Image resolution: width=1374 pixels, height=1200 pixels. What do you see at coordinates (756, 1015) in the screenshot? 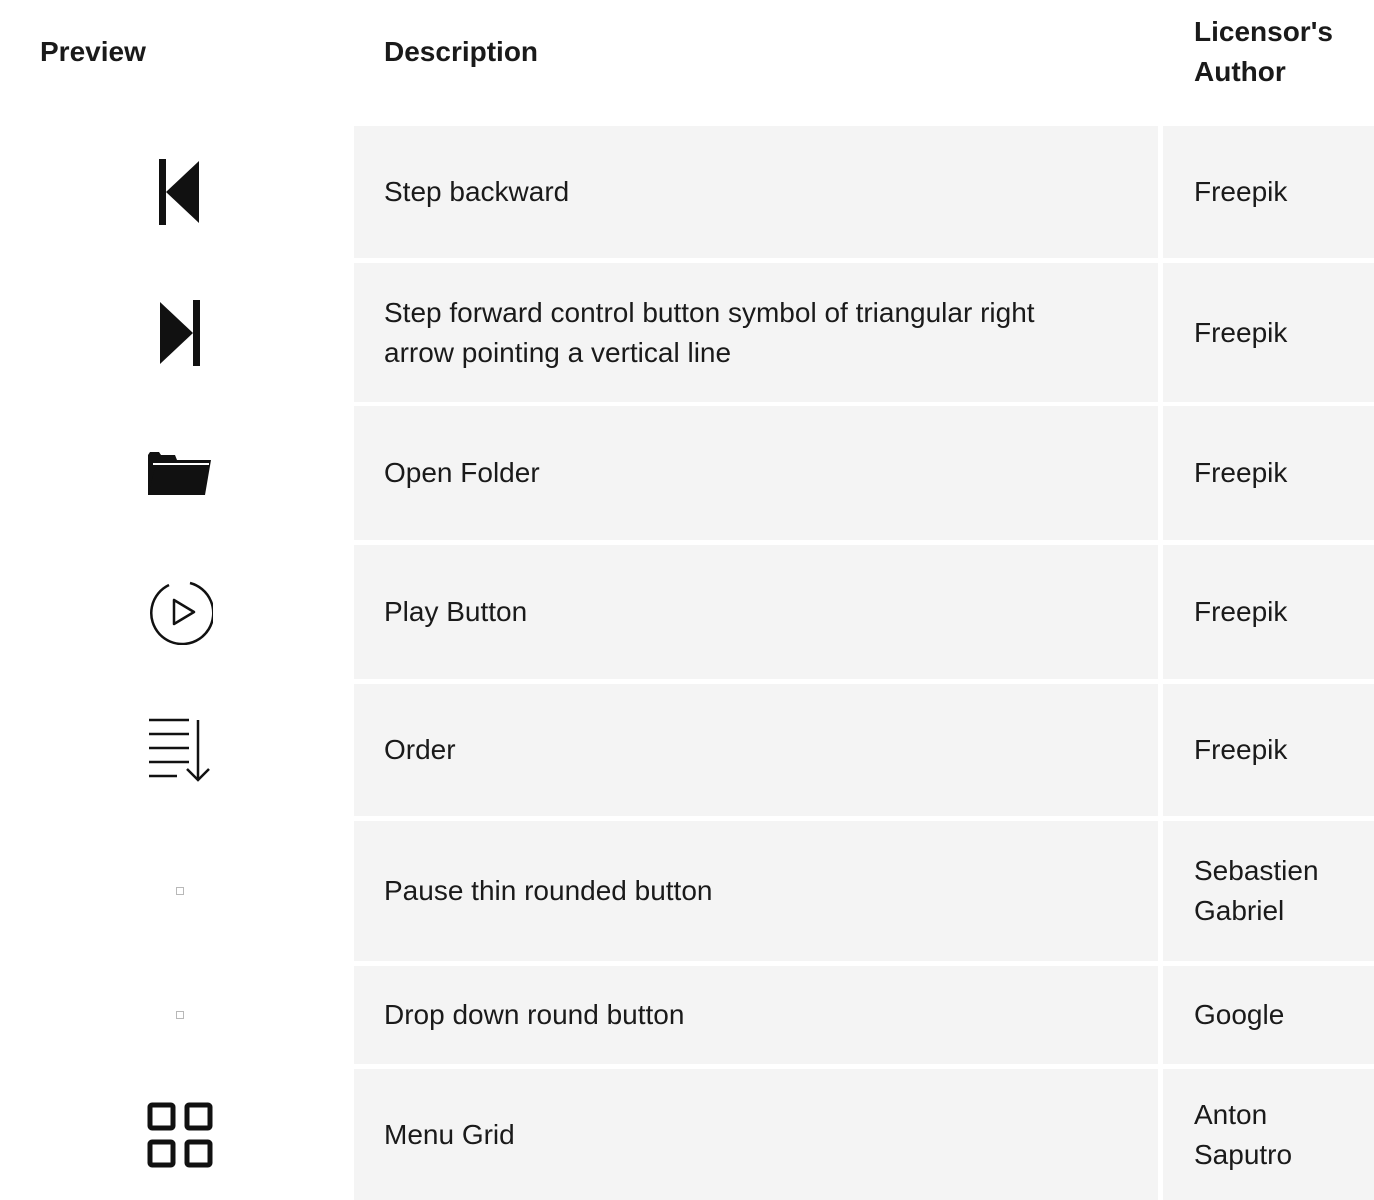
I see `description-cell: Drop down round button` at bounding box center [756, 1015].